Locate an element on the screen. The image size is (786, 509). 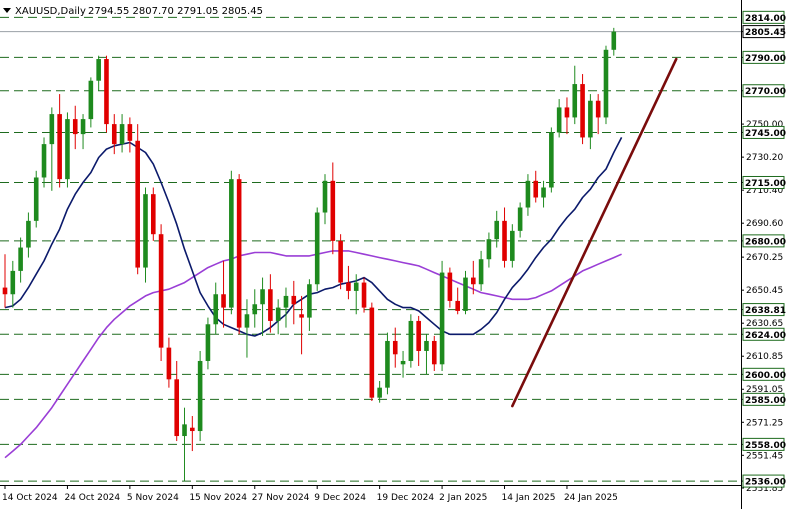
y-tick-label: 2610.85 is located at coordinates (764, 357).